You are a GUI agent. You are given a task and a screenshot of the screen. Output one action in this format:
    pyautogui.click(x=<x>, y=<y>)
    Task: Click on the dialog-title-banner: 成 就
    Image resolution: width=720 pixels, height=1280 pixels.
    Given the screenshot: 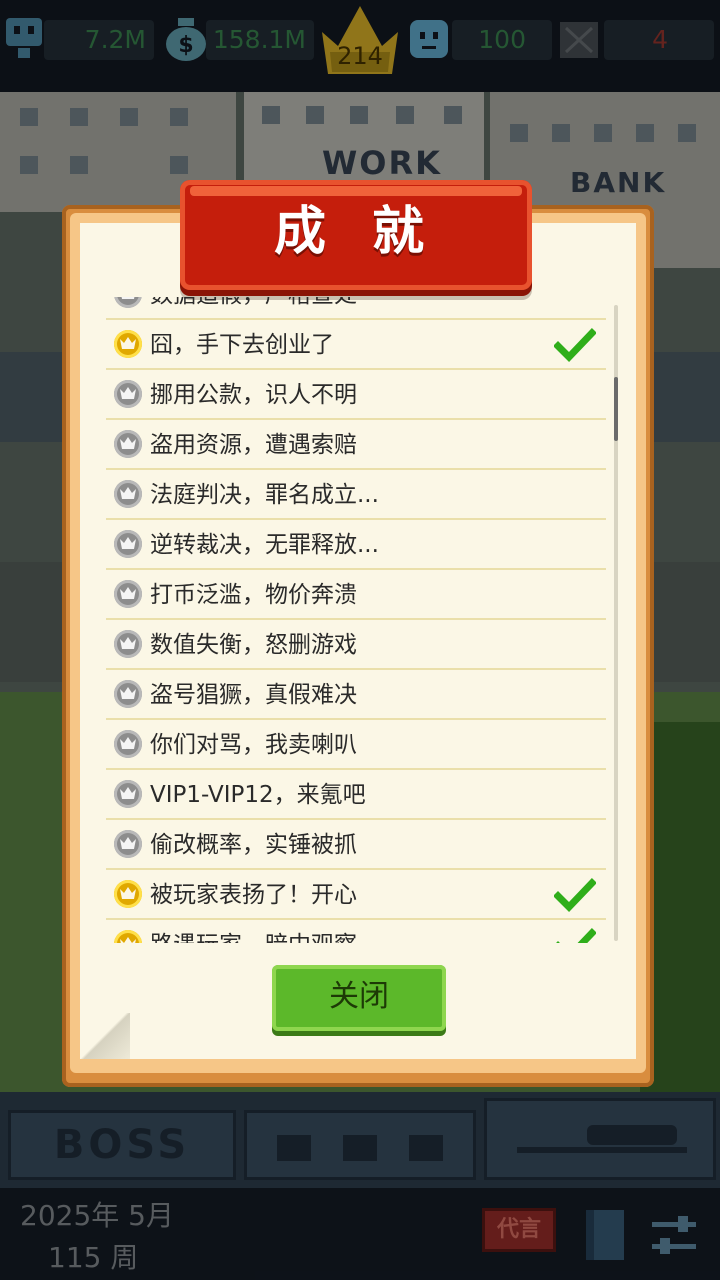 What is the action you would take?
    pyautogui.click(x=356, y=235)
    